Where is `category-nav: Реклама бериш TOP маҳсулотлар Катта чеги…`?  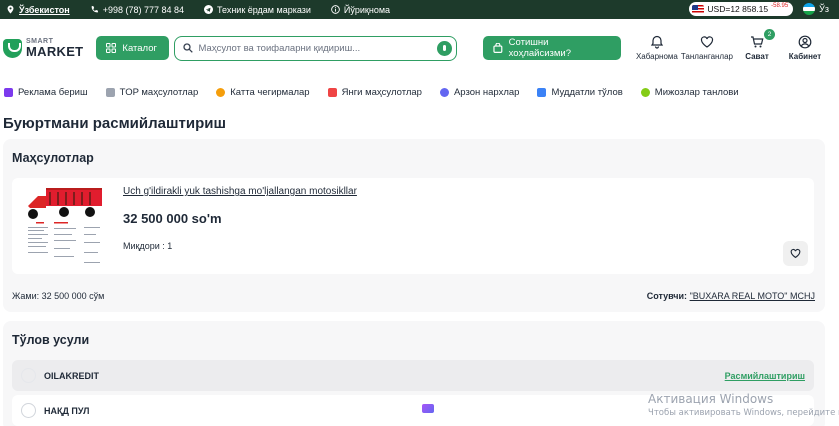 category-nav: Реклама бериш TOP маҳсулотлар Катта чеги… is located at coordinates (419, 92).